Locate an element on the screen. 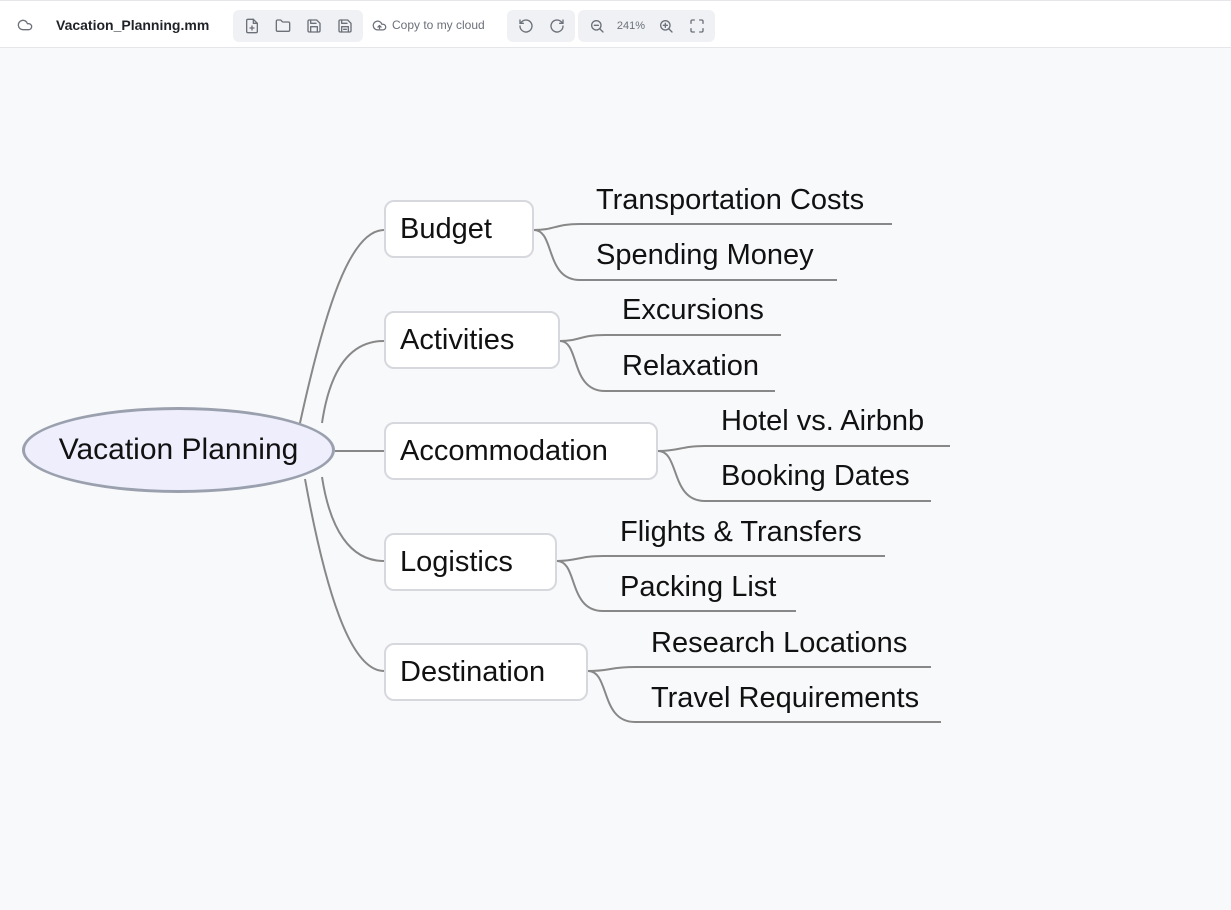 This screenshot has height=910, width=1231. undo-icon is located at coordinates (526, 26).